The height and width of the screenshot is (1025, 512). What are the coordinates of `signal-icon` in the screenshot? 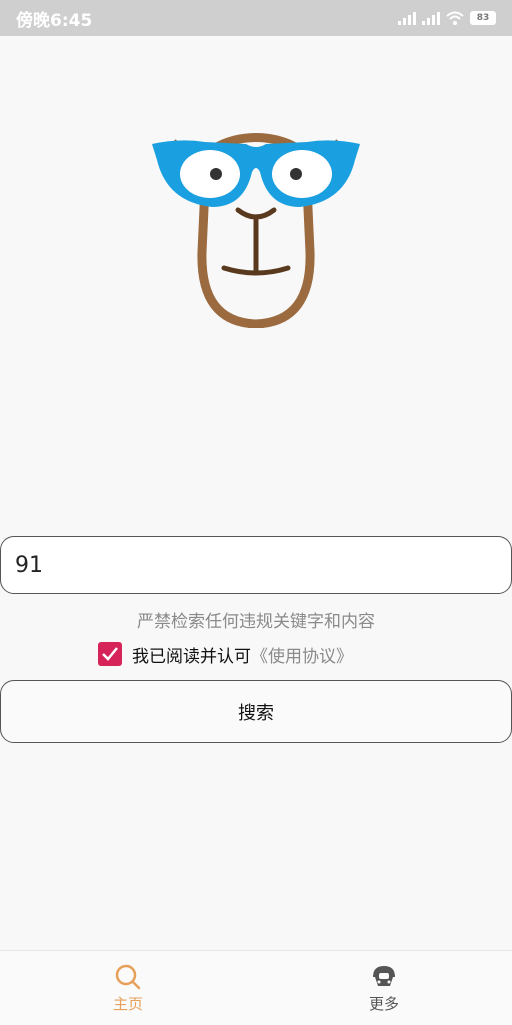 It's located at (407, 18).